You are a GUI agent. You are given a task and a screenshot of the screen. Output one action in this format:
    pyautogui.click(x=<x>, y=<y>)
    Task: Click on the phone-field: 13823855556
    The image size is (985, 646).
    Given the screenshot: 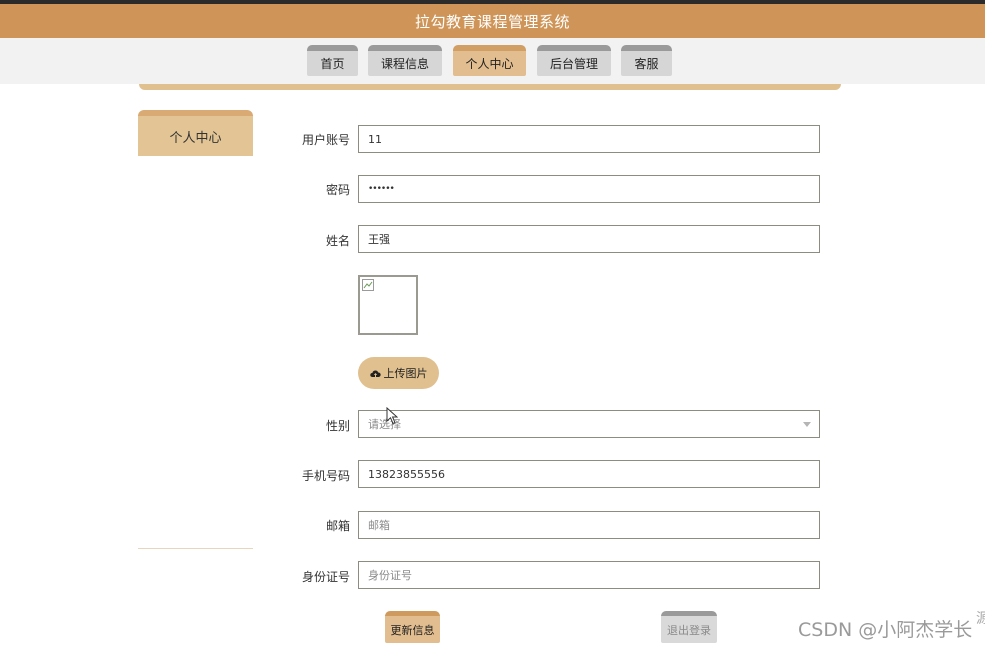 What is the action you would take?
    pyautogui.click(x=589, y=474)
    